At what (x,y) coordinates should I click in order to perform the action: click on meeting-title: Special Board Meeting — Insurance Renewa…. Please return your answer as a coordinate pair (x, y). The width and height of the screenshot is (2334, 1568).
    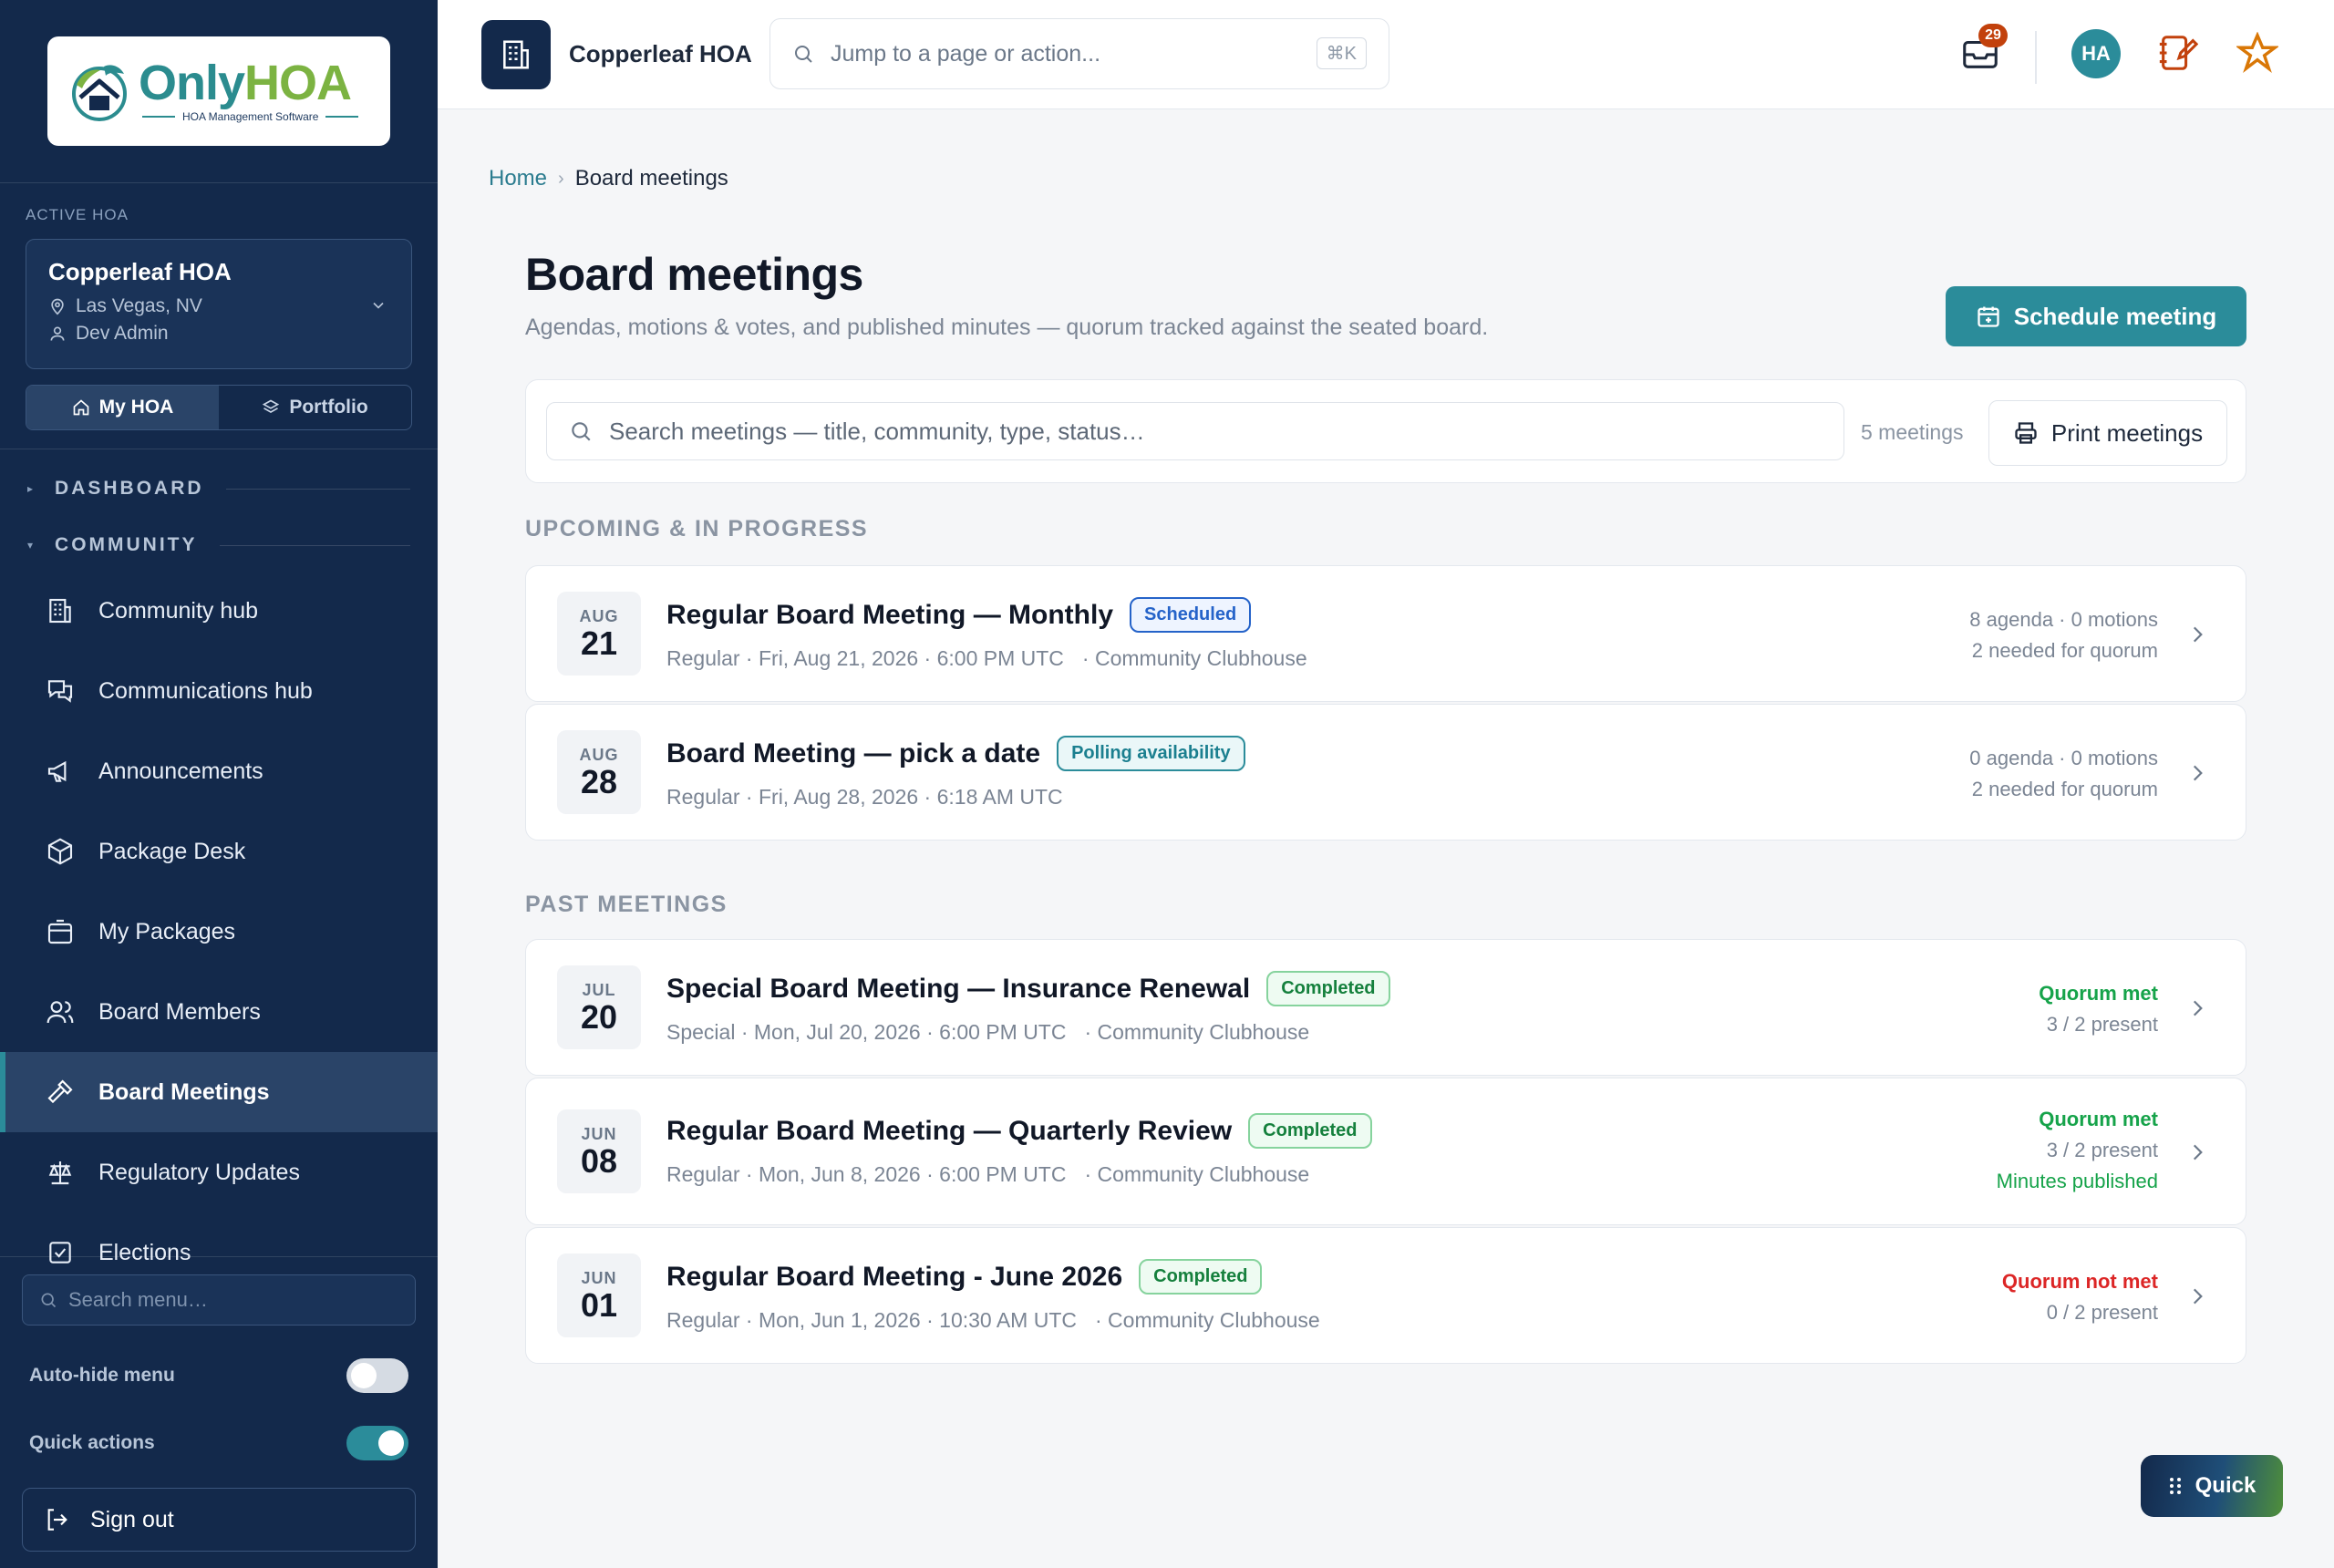
    Looking at the image, I should click on (959, 988).